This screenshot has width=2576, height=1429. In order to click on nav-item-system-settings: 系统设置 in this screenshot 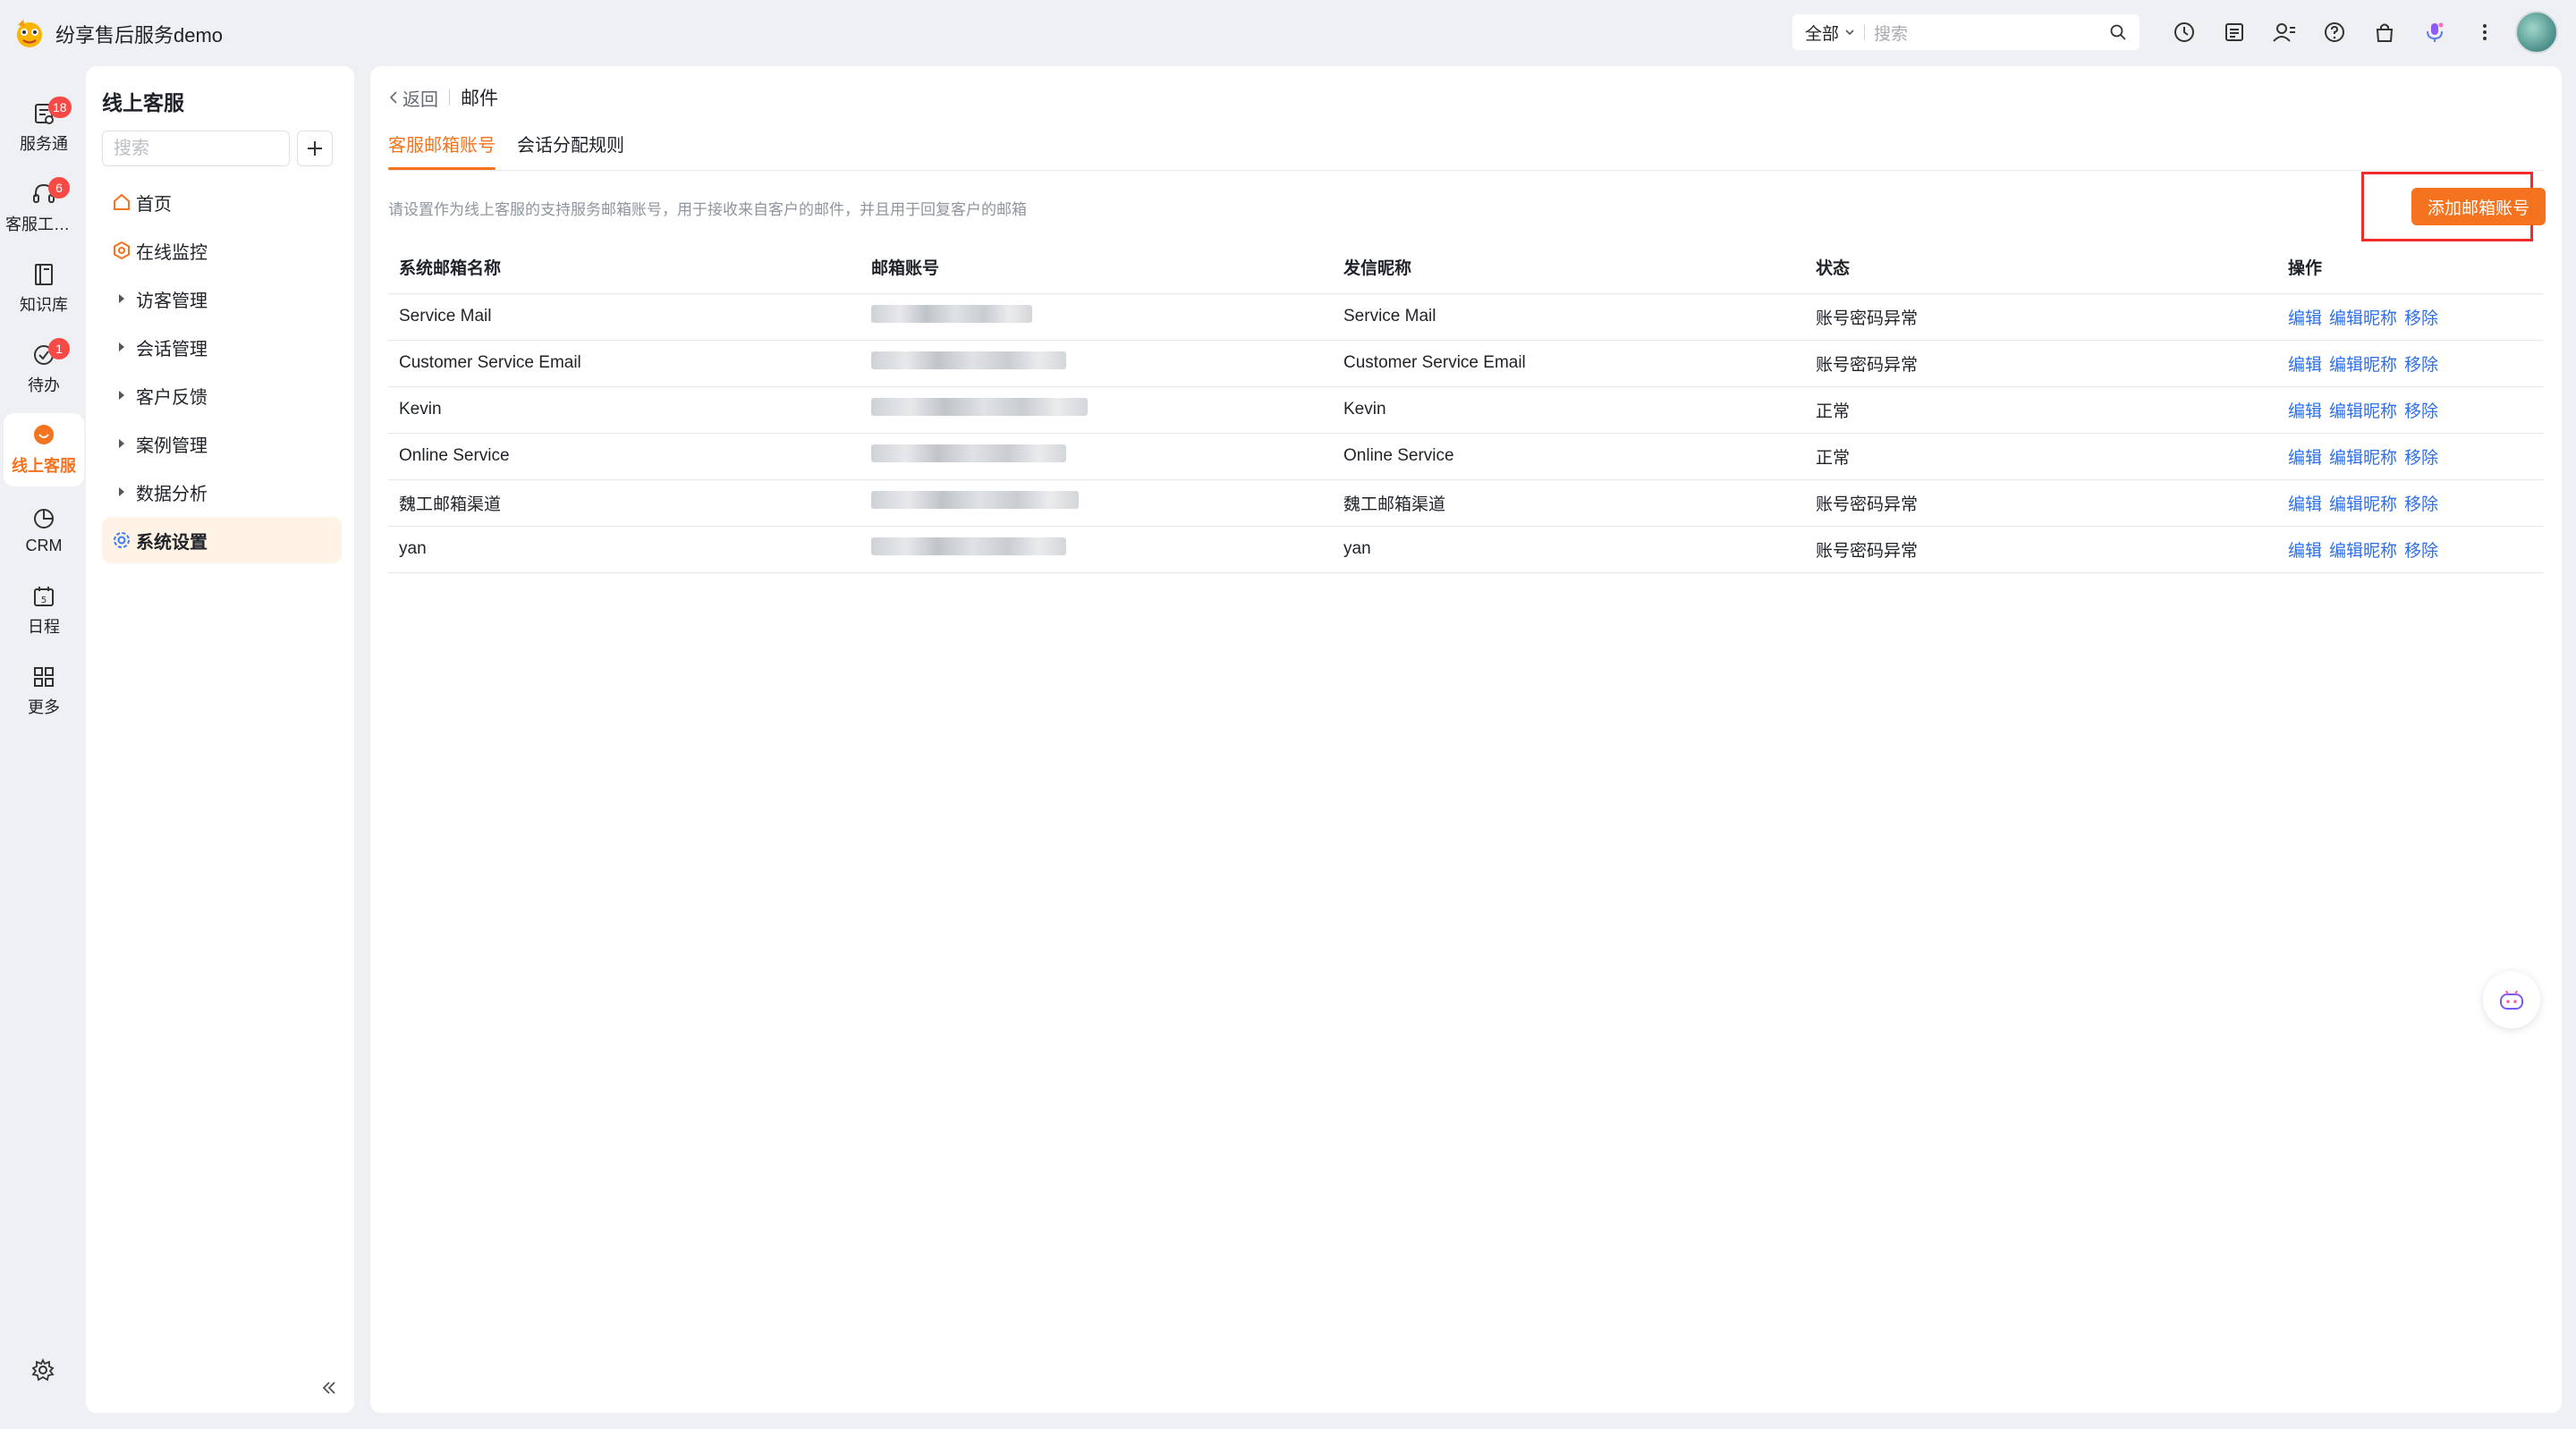, I will do `click(222, 540)`.